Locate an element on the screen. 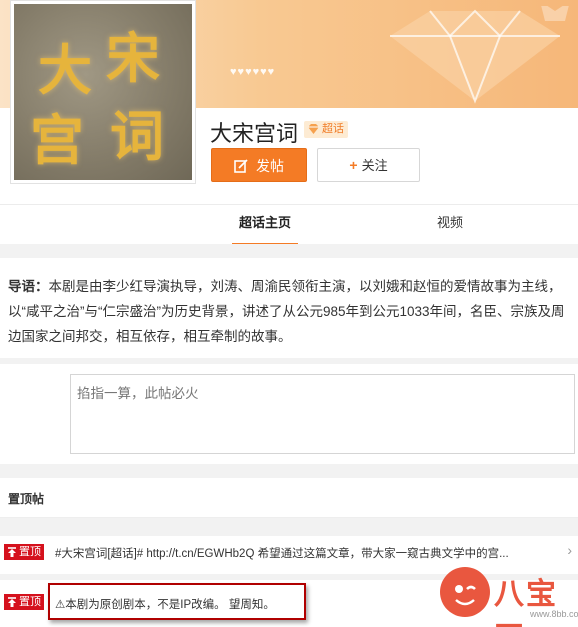  cover-image: 大 宋 宫 词 is located at coordinates (103, 92).